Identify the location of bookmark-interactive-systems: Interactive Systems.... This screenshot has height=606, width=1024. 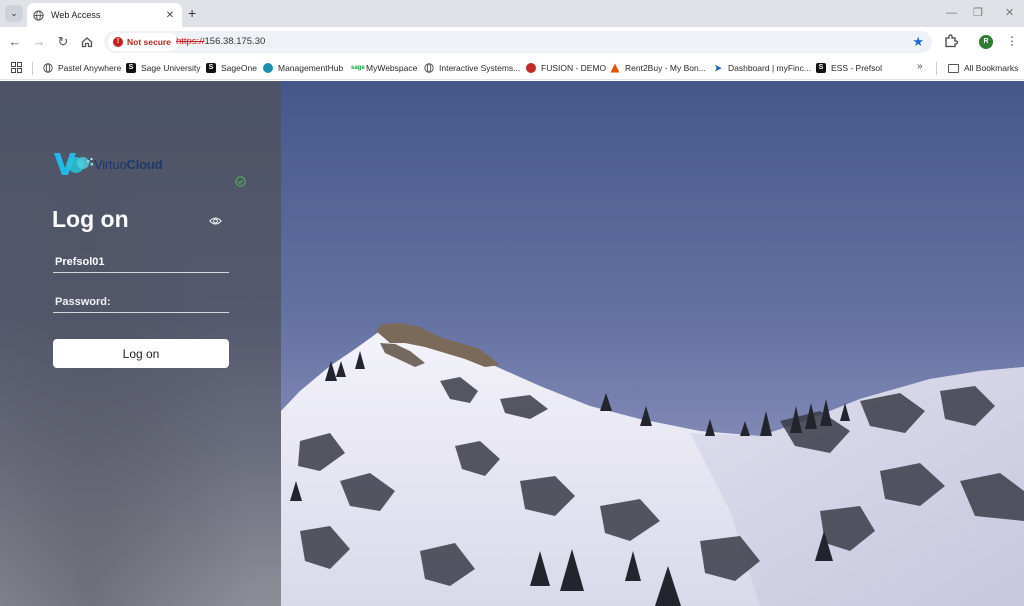
(472, 68).